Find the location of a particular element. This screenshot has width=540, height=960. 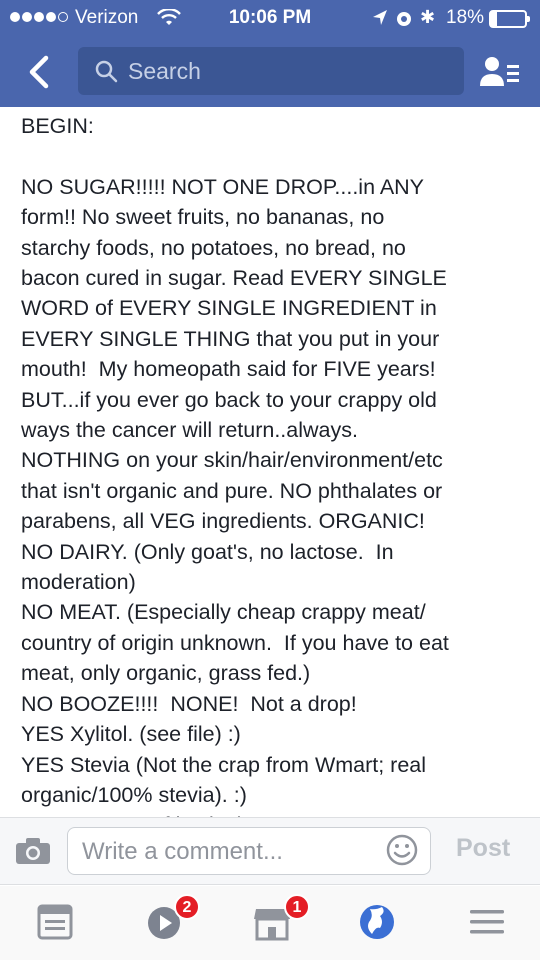

bottom-tab-bar: 2 1 is located at coordinates (270, 923).